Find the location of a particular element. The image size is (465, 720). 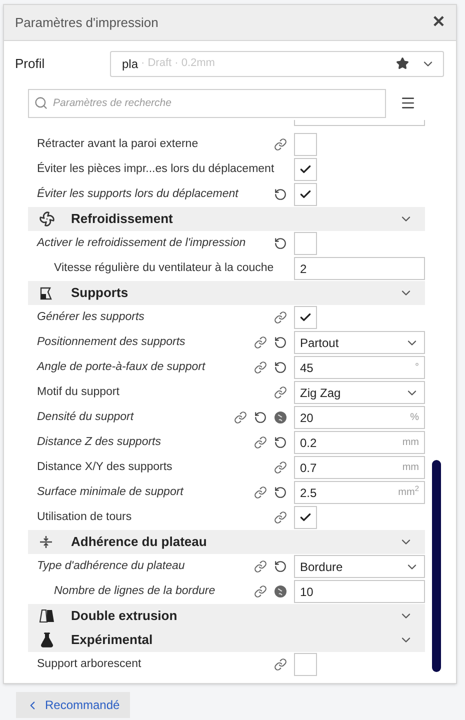

setting-label: Surface minimale de support is located at coordinates (110, 492).